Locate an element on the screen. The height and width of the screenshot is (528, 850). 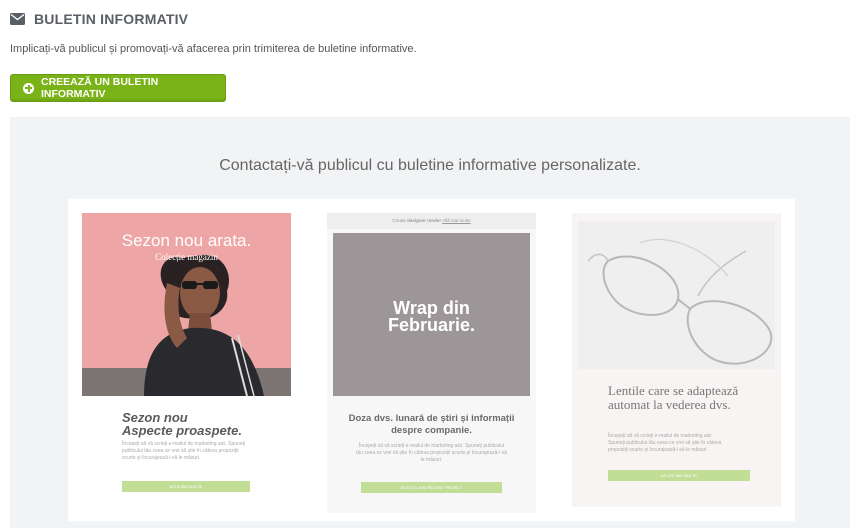
wrap-image-title: Wrap din Februarie. is located at coordinates (431, 316).